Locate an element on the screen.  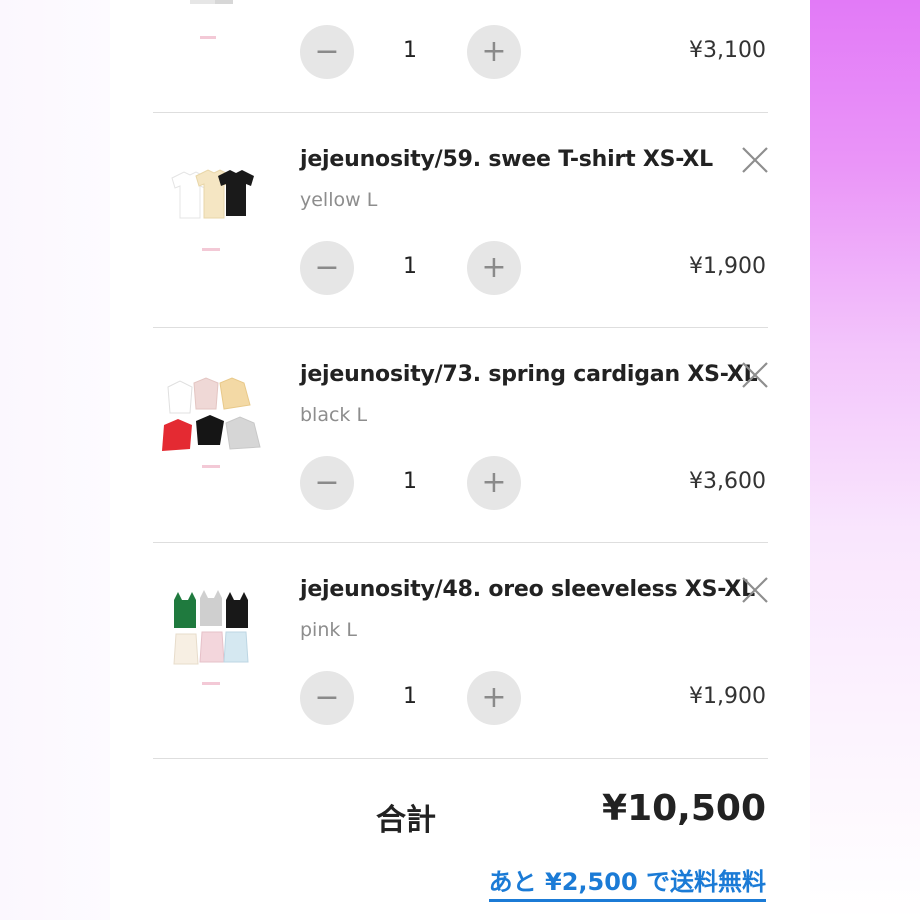
total-value: ¥10,500 is located at coordinates (684, 808).